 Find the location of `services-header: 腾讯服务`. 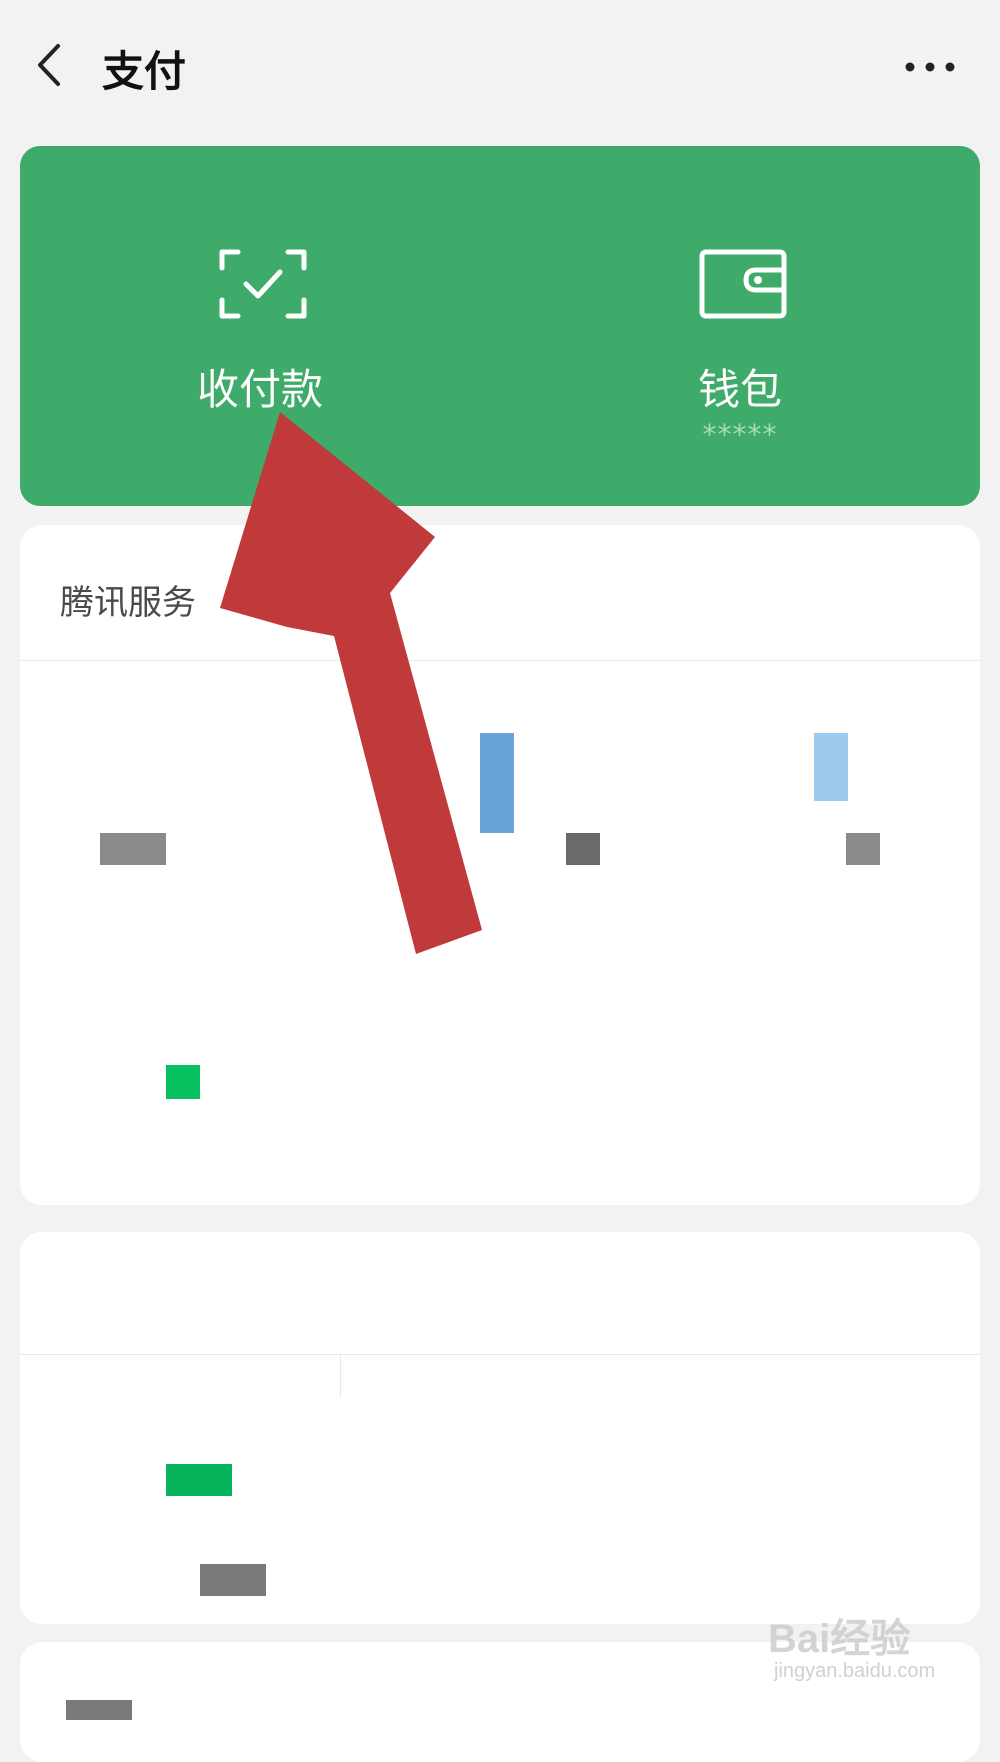

services-header: 腾讯服务 is located at coordinates (128, 603).